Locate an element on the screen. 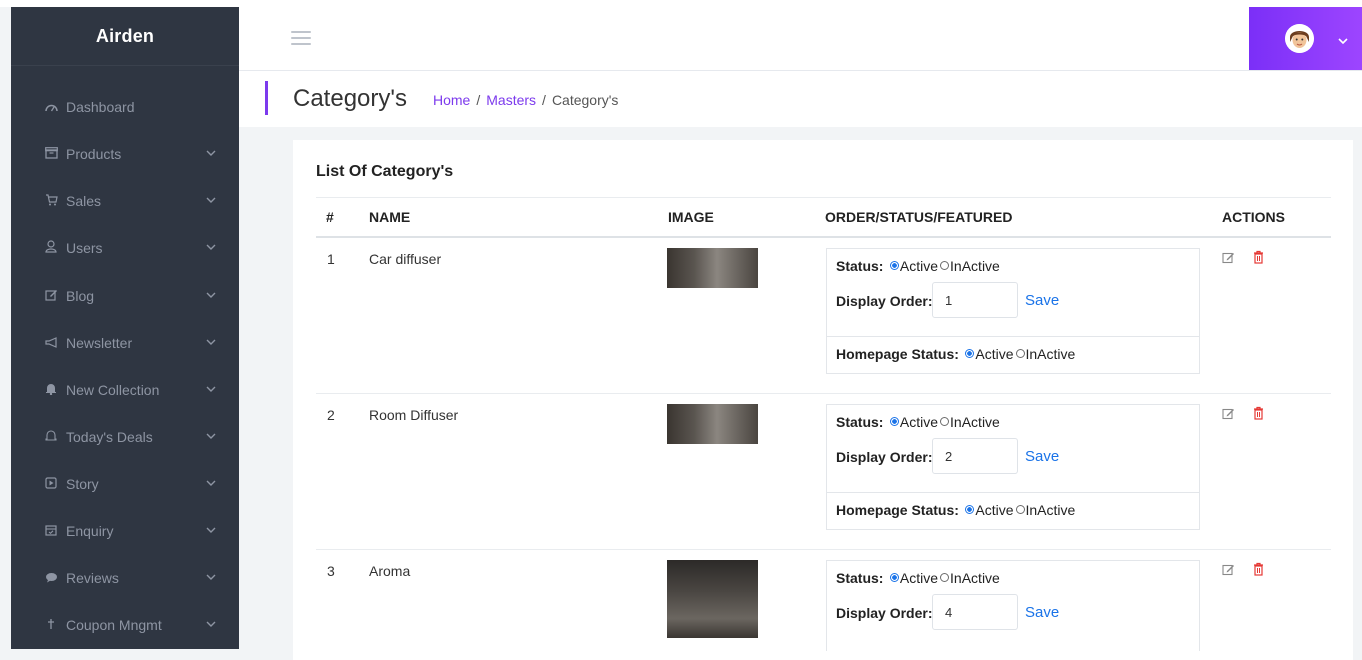  chat-icon is located at coordinates (51, 578).